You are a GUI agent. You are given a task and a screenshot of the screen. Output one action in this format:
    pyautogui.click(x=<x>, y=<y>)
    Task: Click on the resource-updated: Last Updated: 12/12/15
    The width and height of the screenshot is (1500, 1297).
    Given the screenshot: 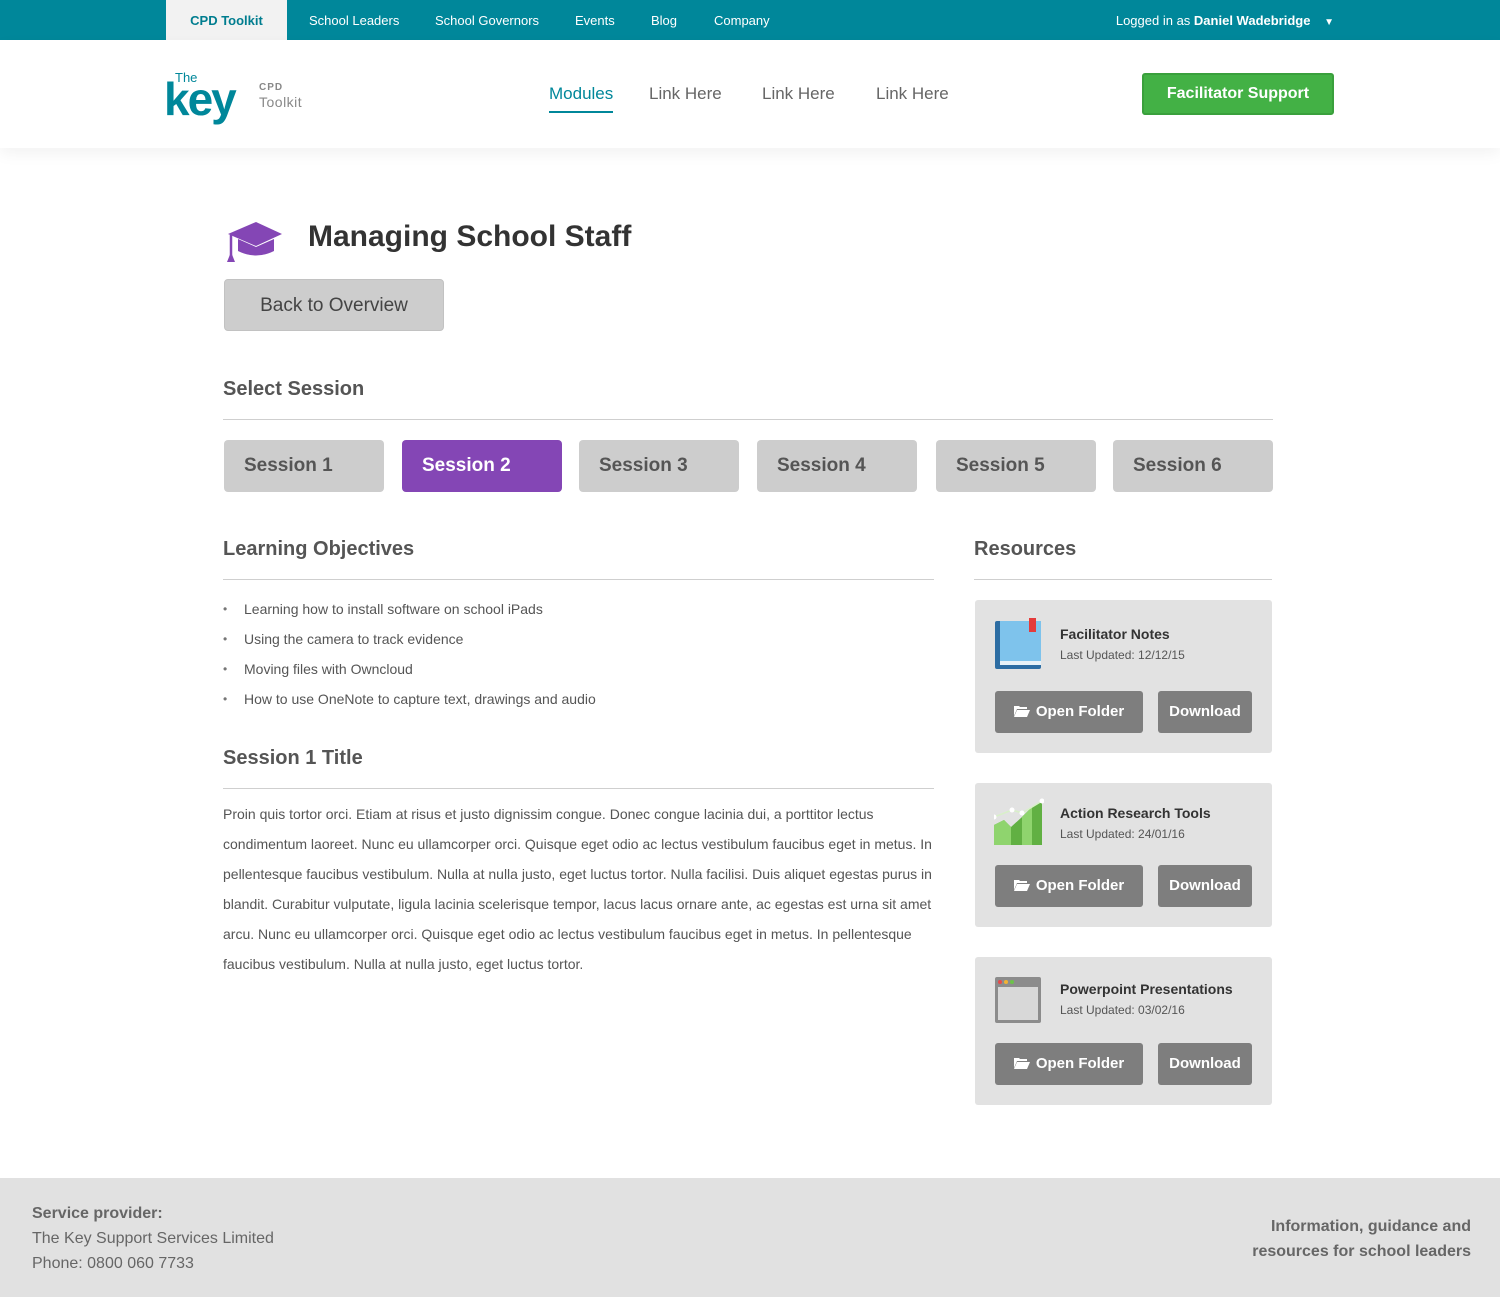 What is the action you would take?
    pyautogui.click(x=1122, y=655)
    